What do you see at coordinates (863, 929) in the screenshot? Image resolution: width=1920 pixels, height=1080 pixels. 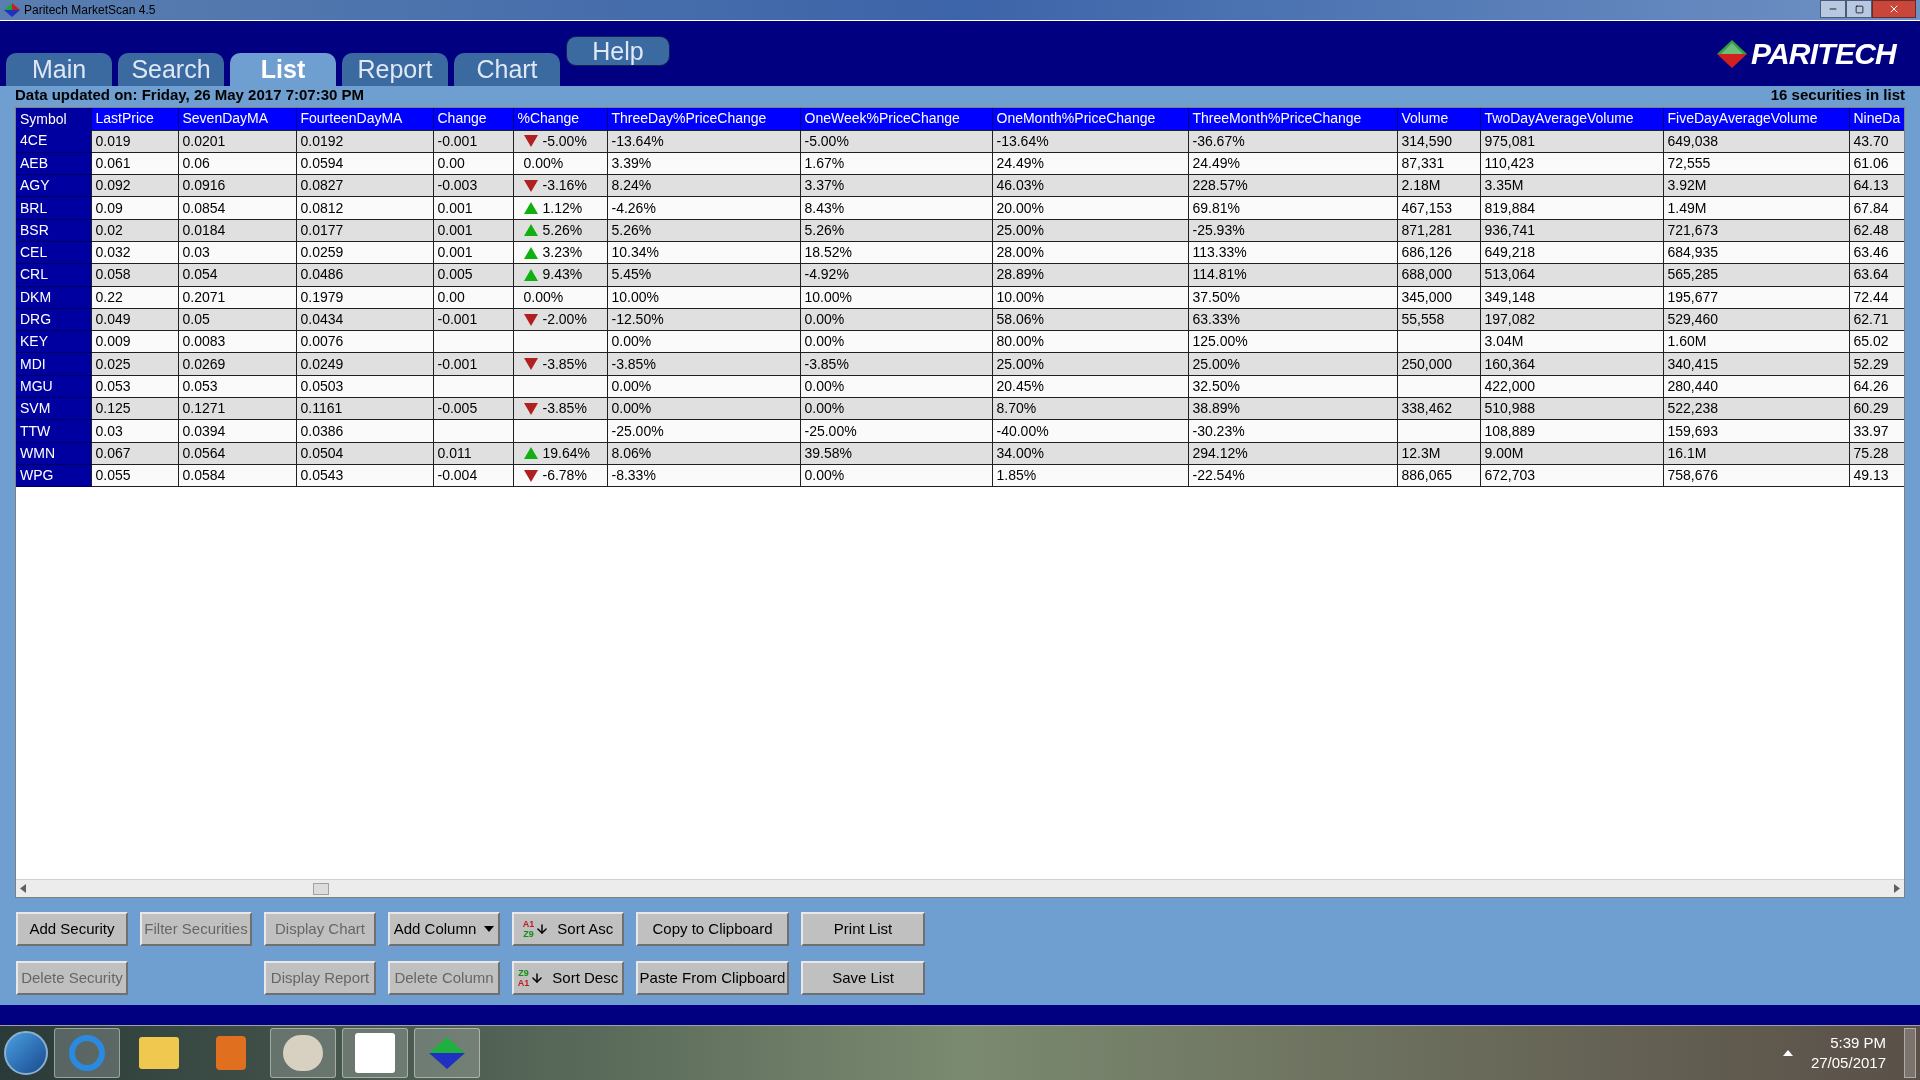 I see `action-button: Print List` at bounding box center [863, 929].